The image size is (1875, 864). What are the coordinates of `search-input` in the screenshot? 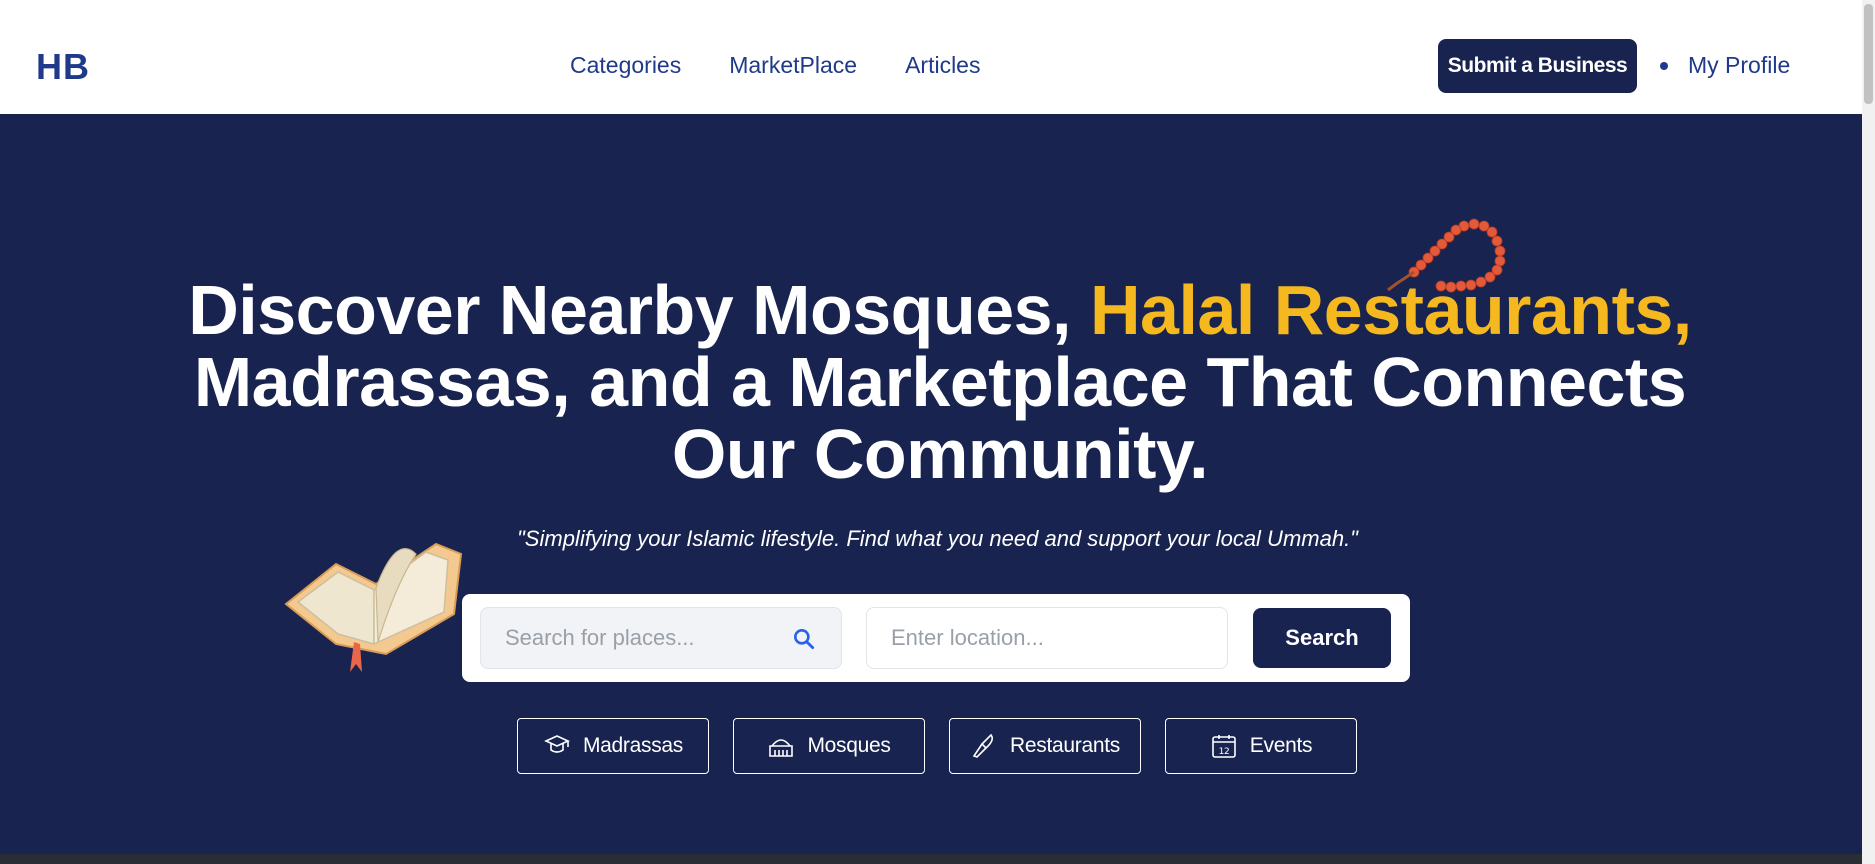 It's located at (631, 638).